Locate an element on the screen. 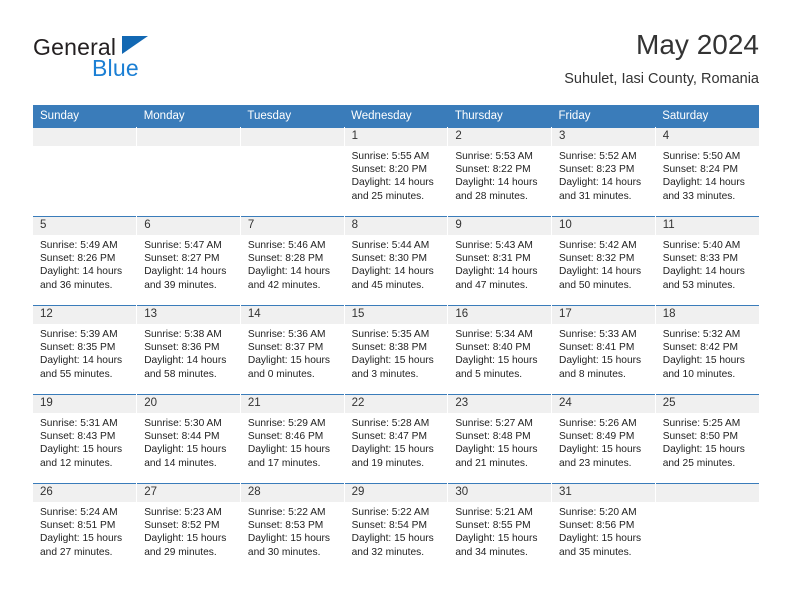 The height and width of the screenshot is (612, 792). general-blue-logo: General Blue is located at coordinates (128, 59).